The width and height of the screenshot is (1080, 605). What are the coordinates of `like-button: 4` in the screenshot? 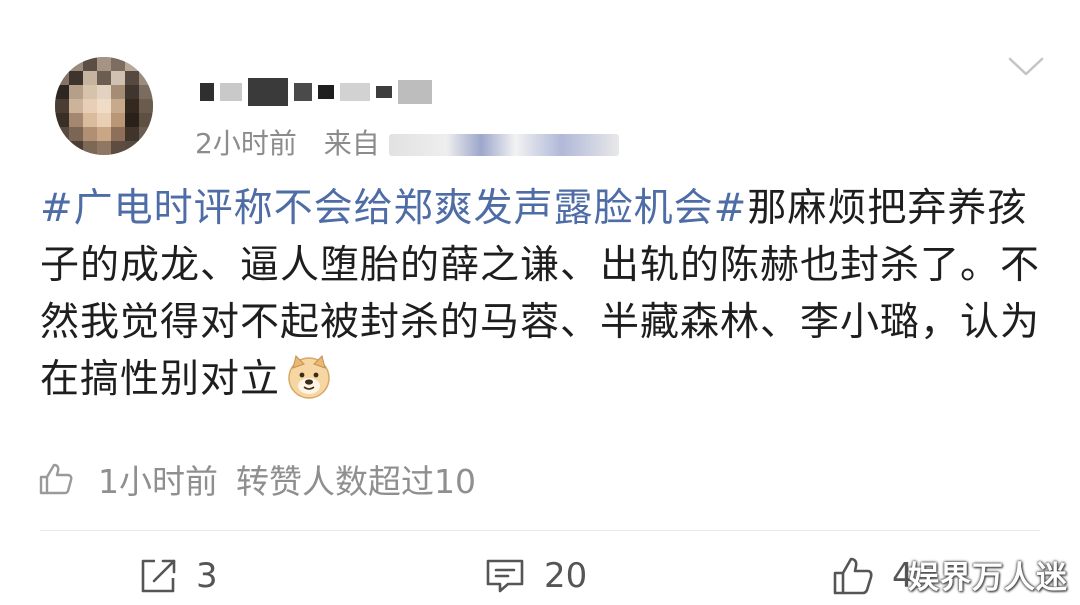 It's located at (873, 576).